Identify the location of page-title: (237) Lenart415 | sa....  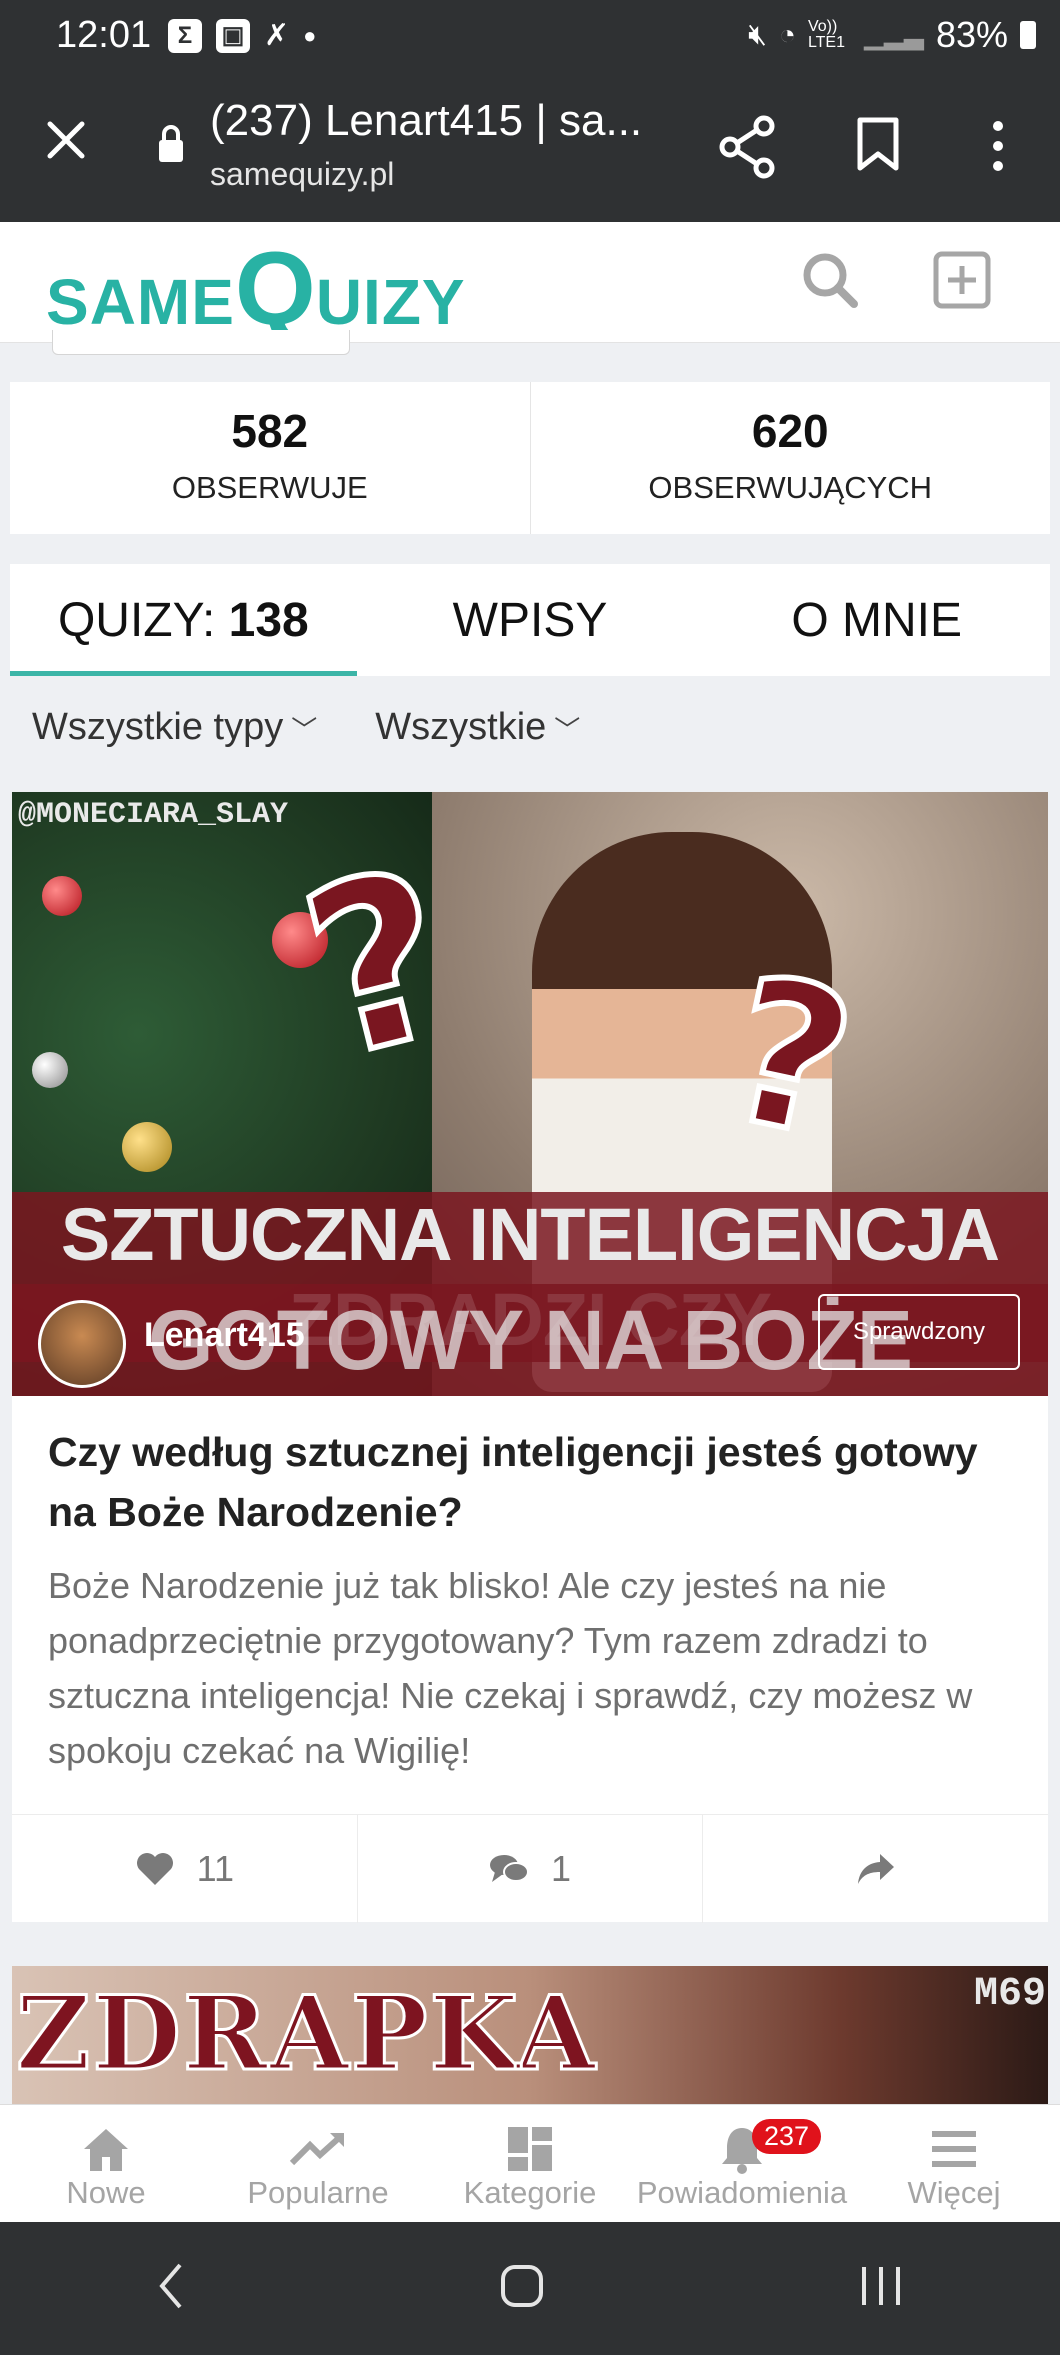
(426, 121).